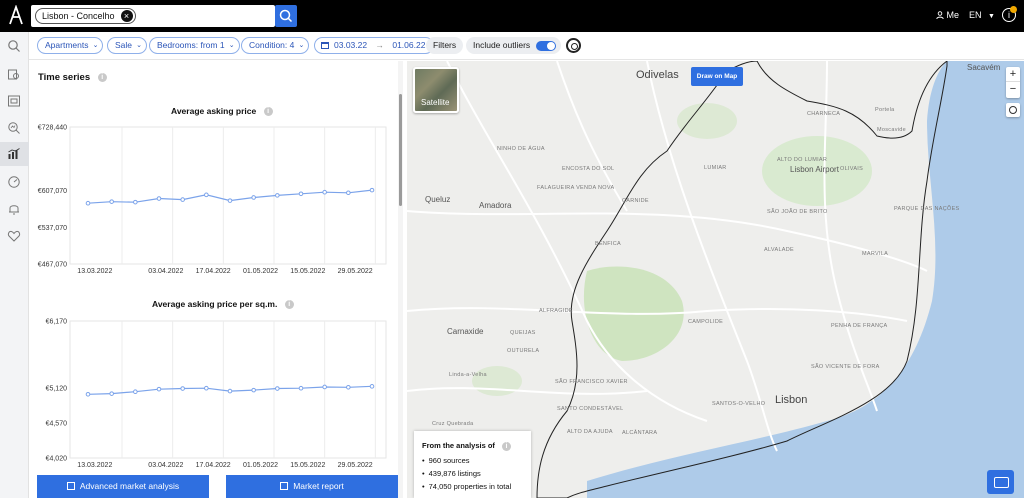 The image size is (1024, 498). Describe the element at coordinates (57, 322) in the screenshot. I see `y-tick-label: €6,170` at that location.